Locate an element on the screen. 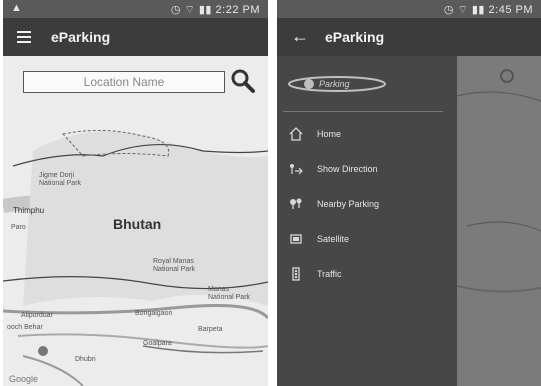 This screenshot has width=541, height=386. drawer-header: Parking is located at coordinates (367, 84).